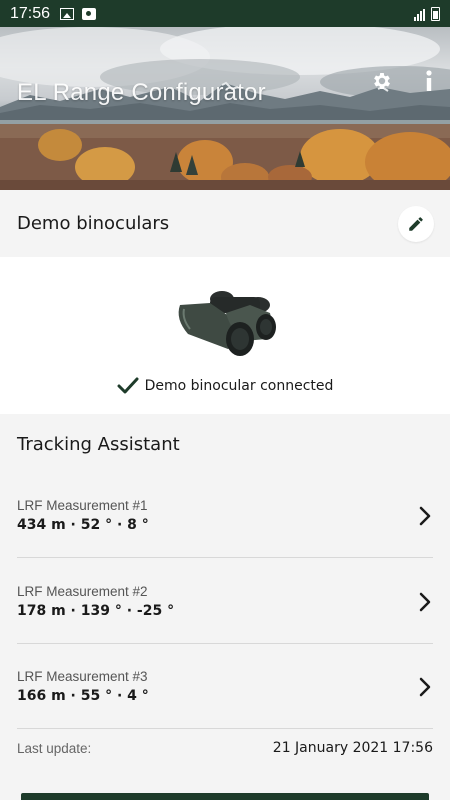 This screenshot has width=450, height=800. I want to click on last-update-label: Last update:, so click(54, 748).